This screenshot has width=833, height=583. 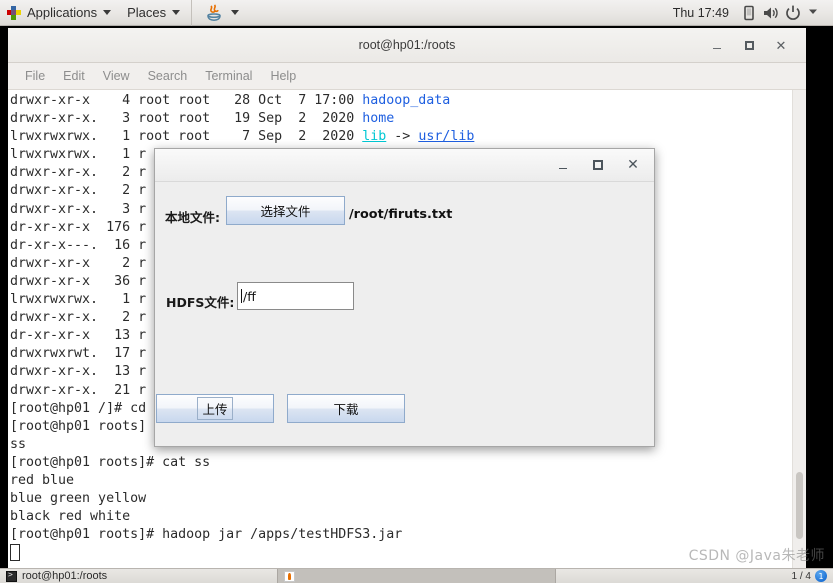 I want to click on menu-view: View, so click(x=116, y=76).